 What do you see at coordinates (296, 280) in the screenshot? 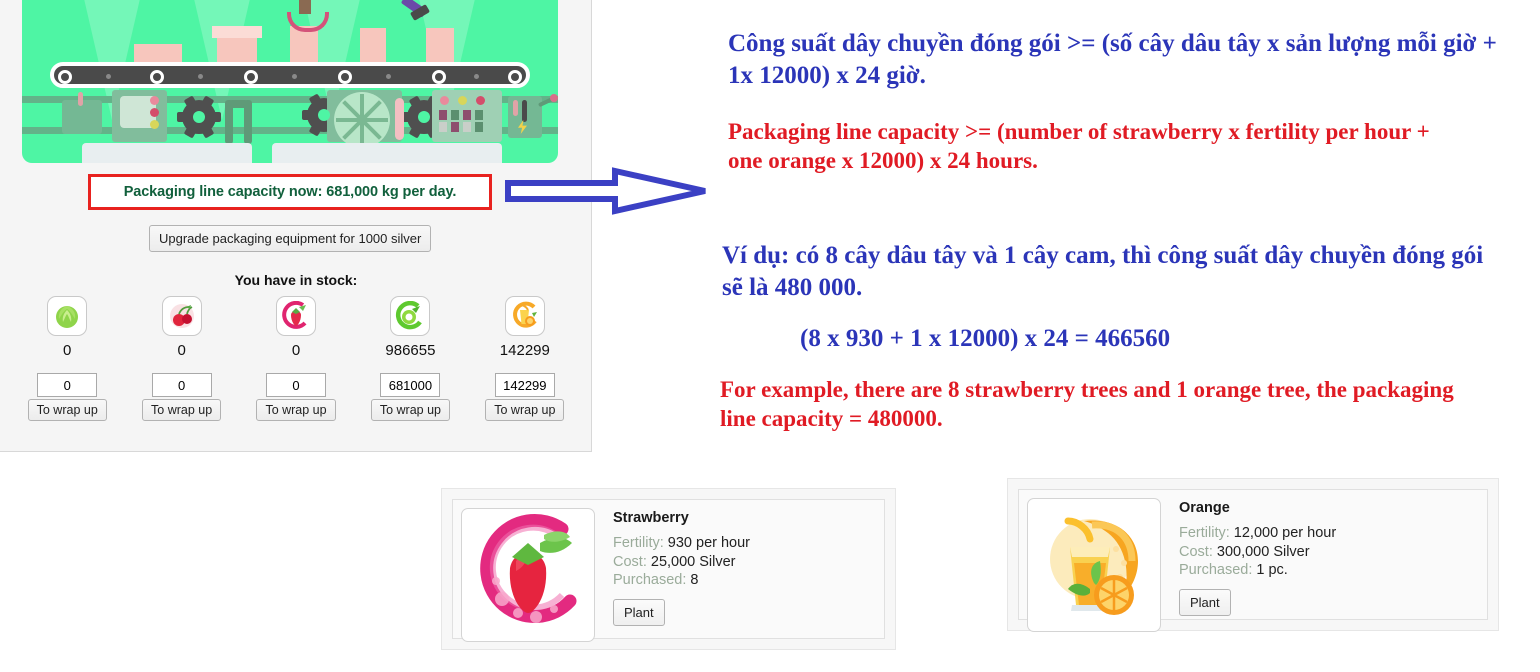
I see `stock-title: You have in stock:` at bounding box center [296, 280].